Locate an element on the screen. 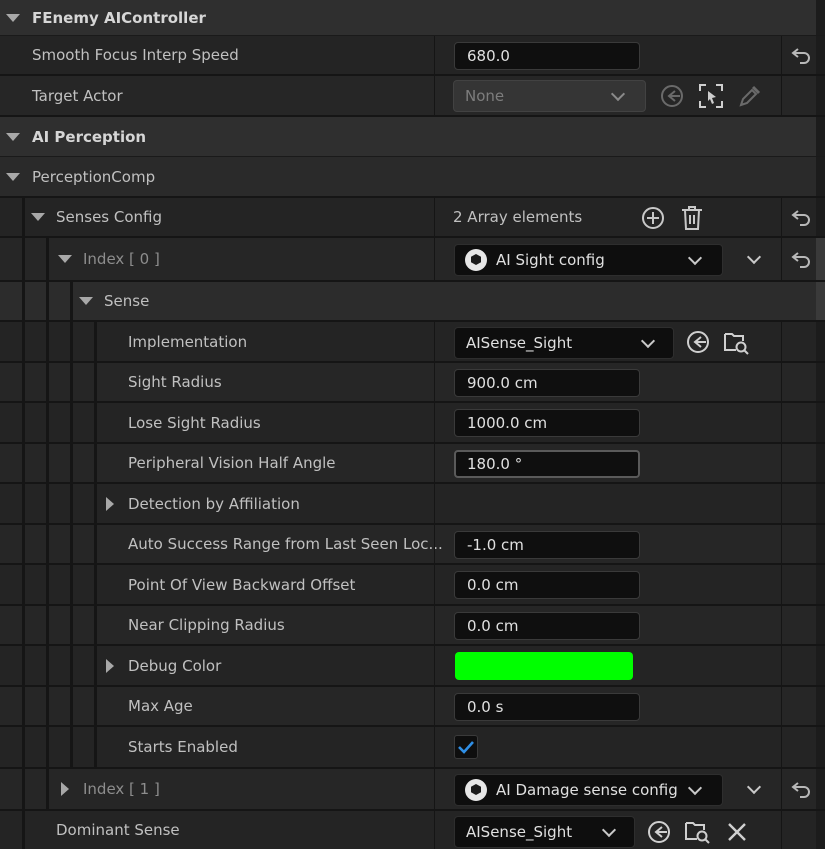 The height and width of the screenshot is (849, 825). near-clipping-radius-input: 0.0 cm is located at coordinates (547, 626).